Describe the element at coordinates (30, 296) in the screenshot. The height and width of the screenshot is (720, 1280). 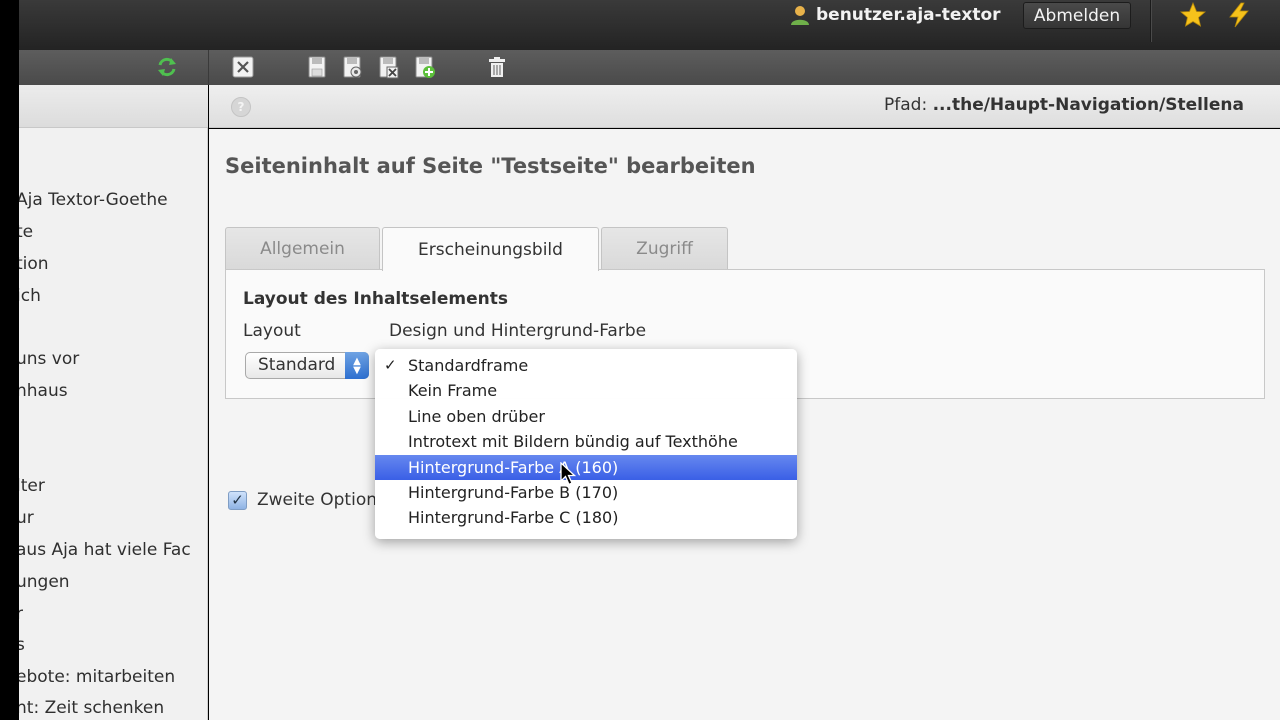
I see `tree-item: ich` at that location.